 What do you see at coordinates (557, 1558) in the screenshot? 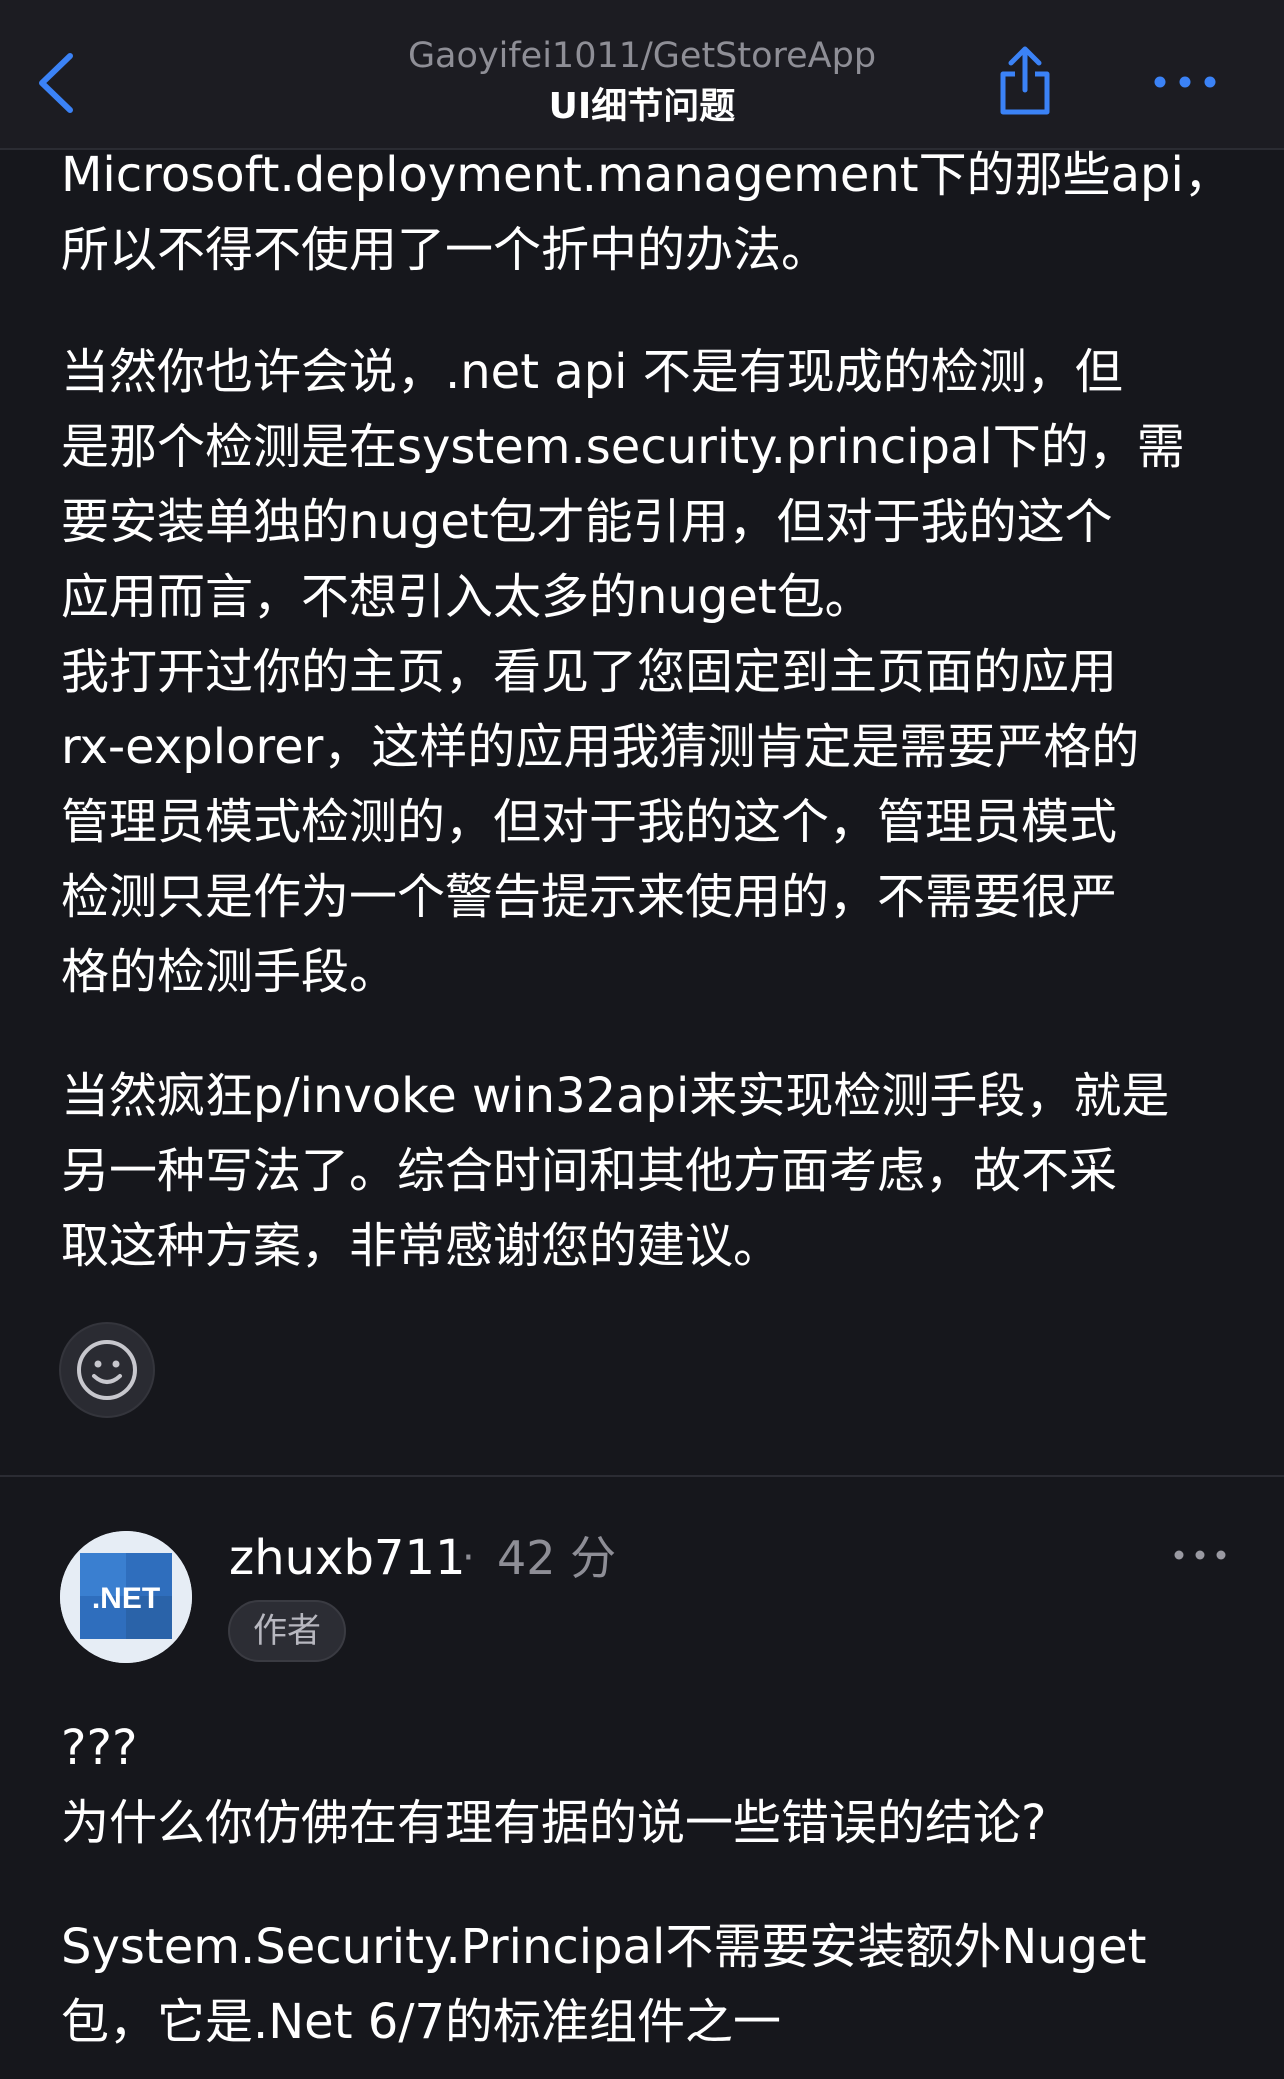
I see `comment-time: 42 分` at bounding box center [557, 1558].